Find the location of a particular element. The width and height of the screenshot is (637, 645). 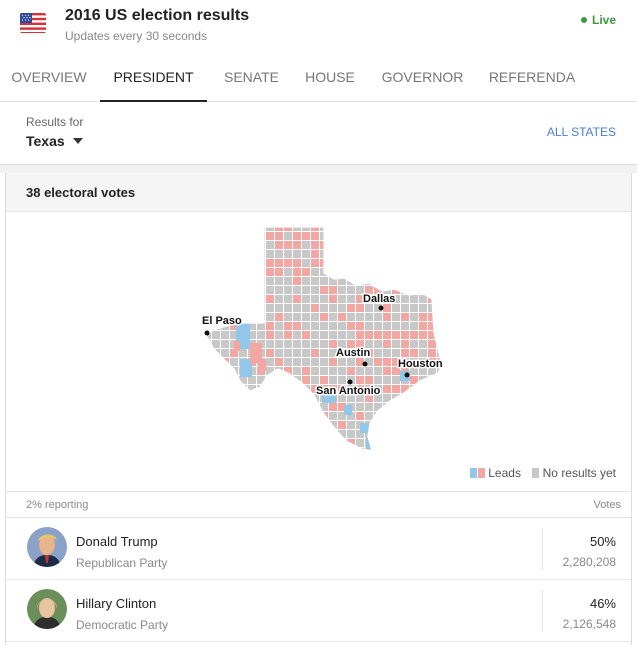

tab-house: HOUSE is located at coordinates (330, 79).